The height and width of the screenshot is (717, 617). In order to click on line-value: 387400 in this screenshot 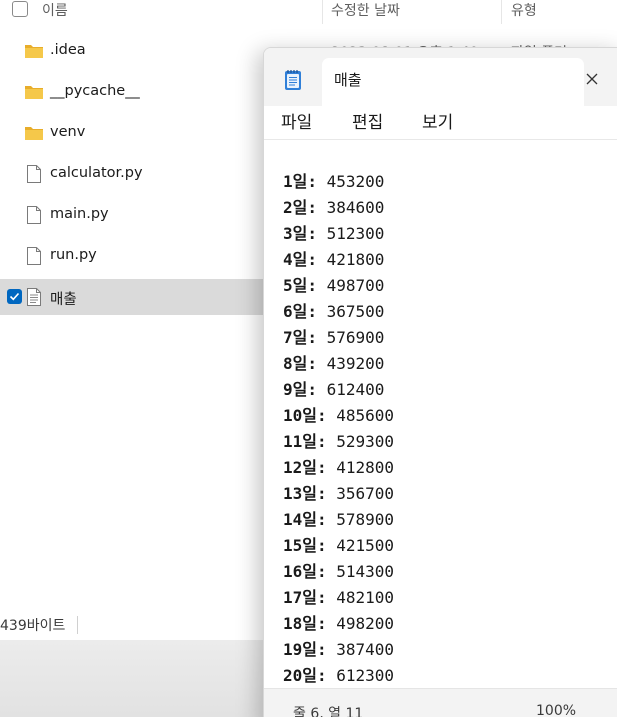, I will do `click(365, 649)`.